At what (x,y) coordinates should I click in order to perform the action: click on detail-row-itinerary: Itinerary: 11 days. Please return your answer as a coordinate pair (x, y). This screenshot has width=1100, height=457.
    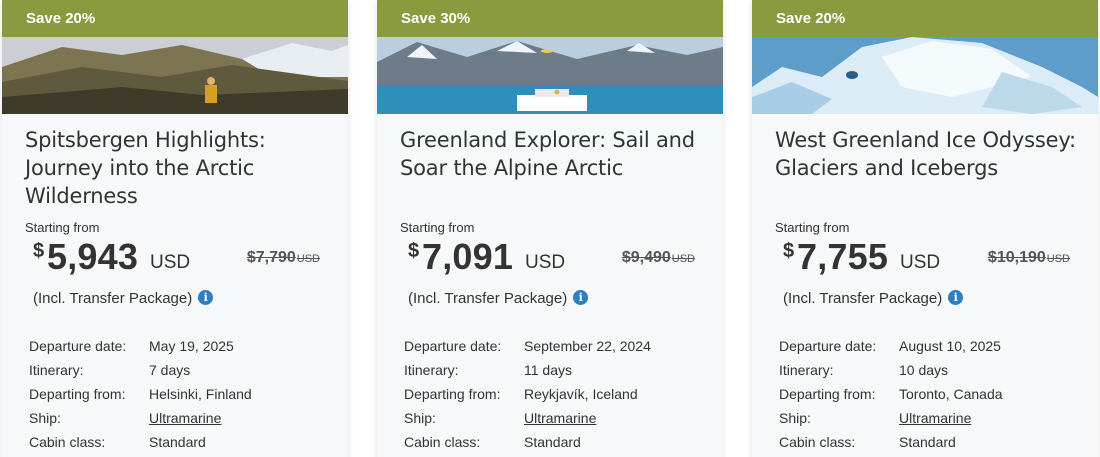
    Looking at the image, I should click on (554, 374).